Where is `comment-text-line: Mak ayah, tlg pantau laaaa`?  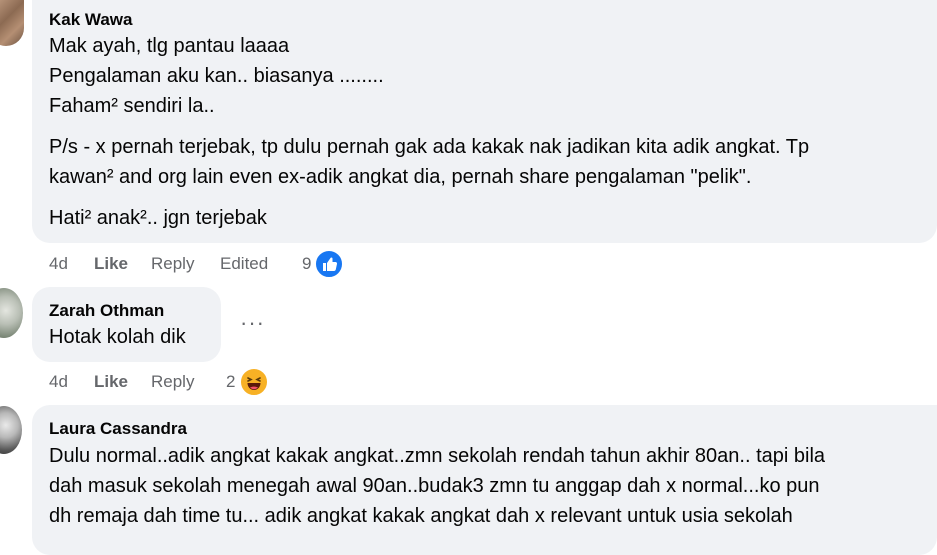 comment-text-line: Mak ayah, tlg pantau laaaa is located at coordinates (169, 46).